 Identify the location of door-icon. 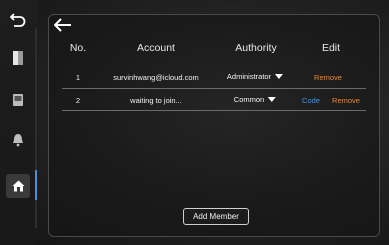
(18, 58).